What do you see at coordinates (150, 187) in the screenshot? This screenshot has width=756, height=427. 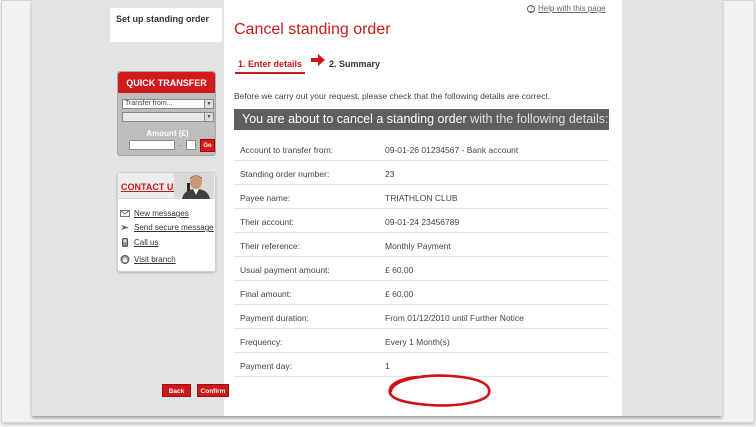 I see `contact-us-title: CONTACT US` at bounding box center [150, 187].